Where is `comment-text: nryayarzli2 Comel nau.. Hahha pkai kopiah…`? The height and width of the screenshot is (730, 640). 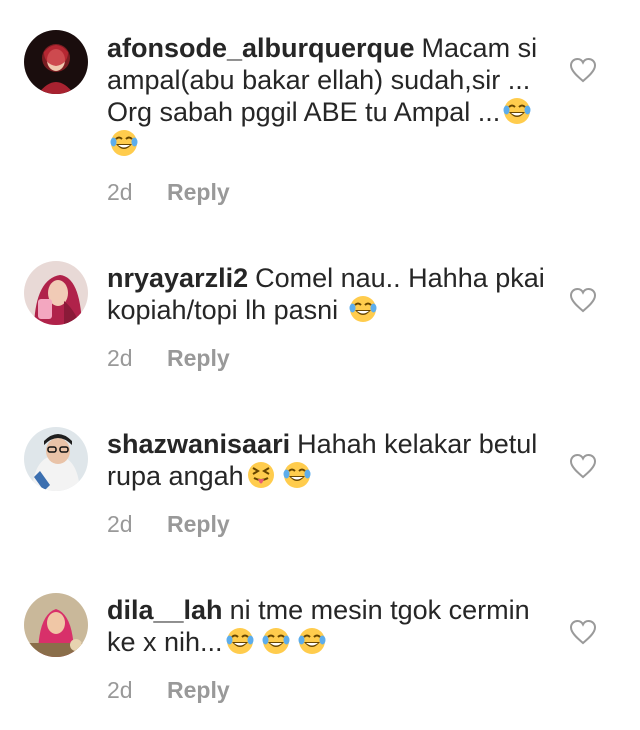
comment-text: nryayarzli2 Comel nau.. Hahha pkai kopiah… is located at coordinates (327, 294).